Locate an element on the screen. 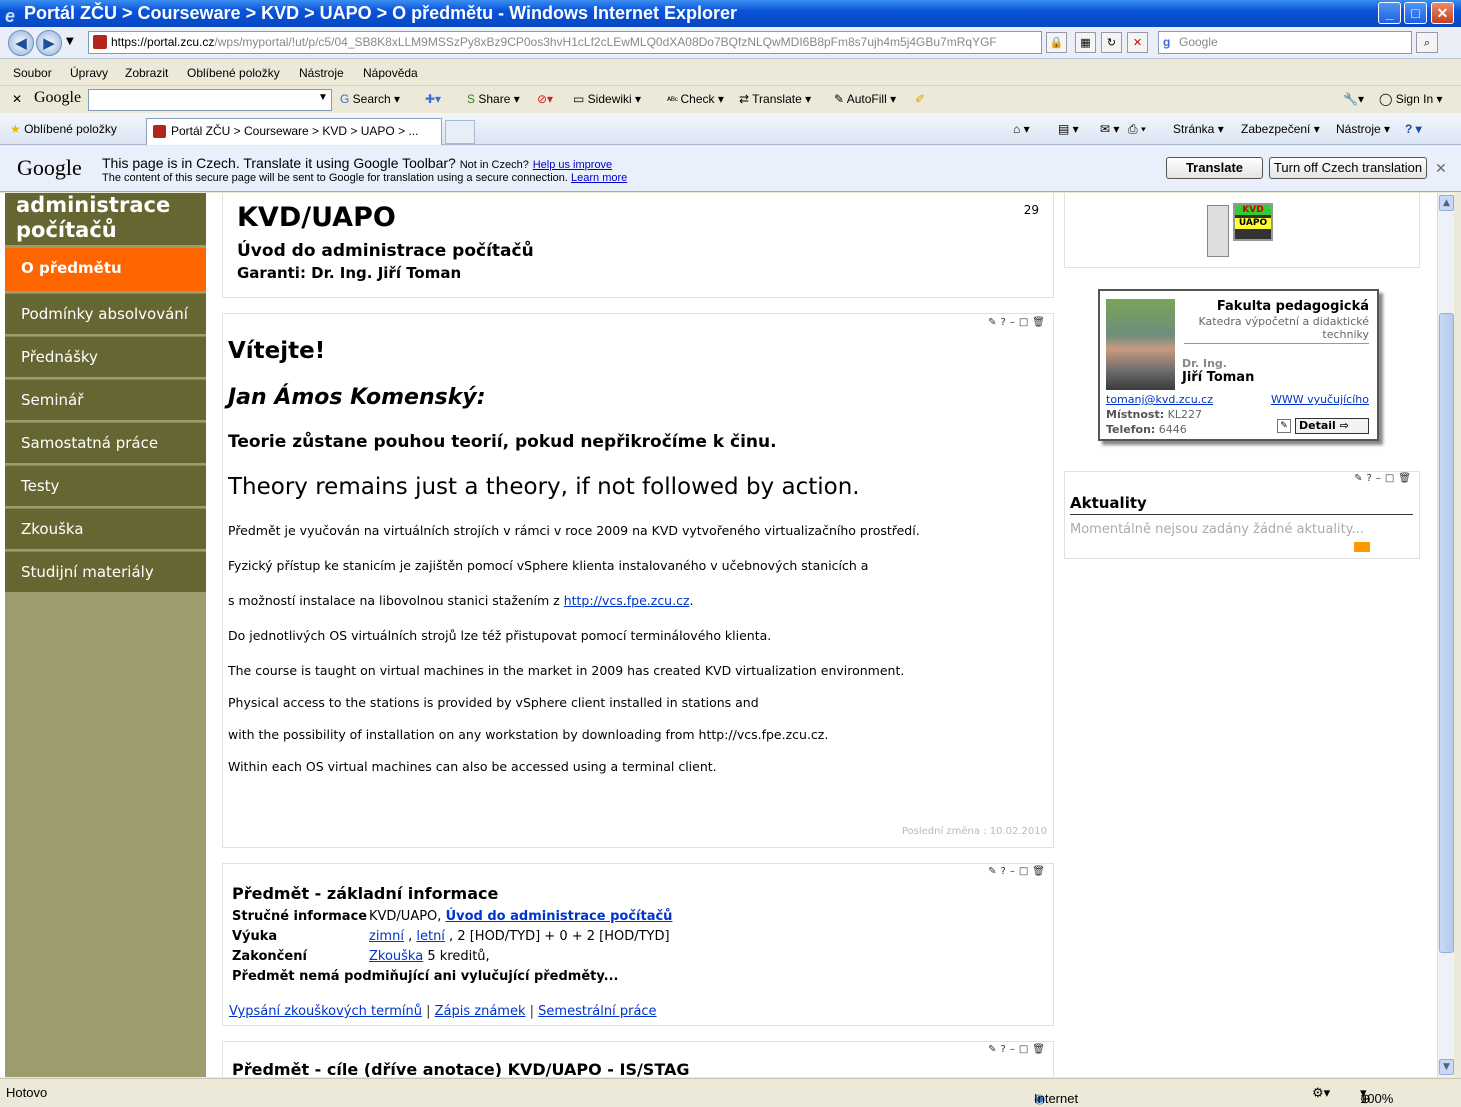  nav-item-independent-work: Samostatná práce is located at coordinates (105, 442).